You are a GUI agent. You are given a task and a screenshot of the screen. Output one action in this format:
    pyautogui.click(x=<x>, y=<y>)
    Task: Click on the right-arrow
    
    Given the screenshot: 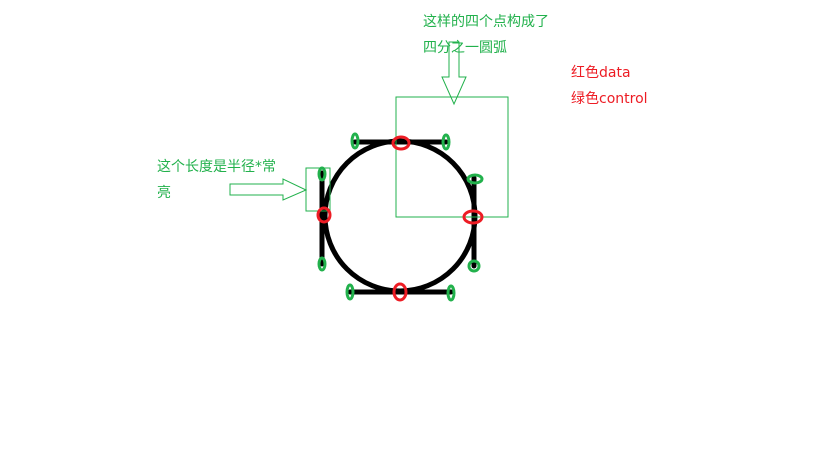 What is the action you would take?
    pyautogui.click(x=268, y=189)
    